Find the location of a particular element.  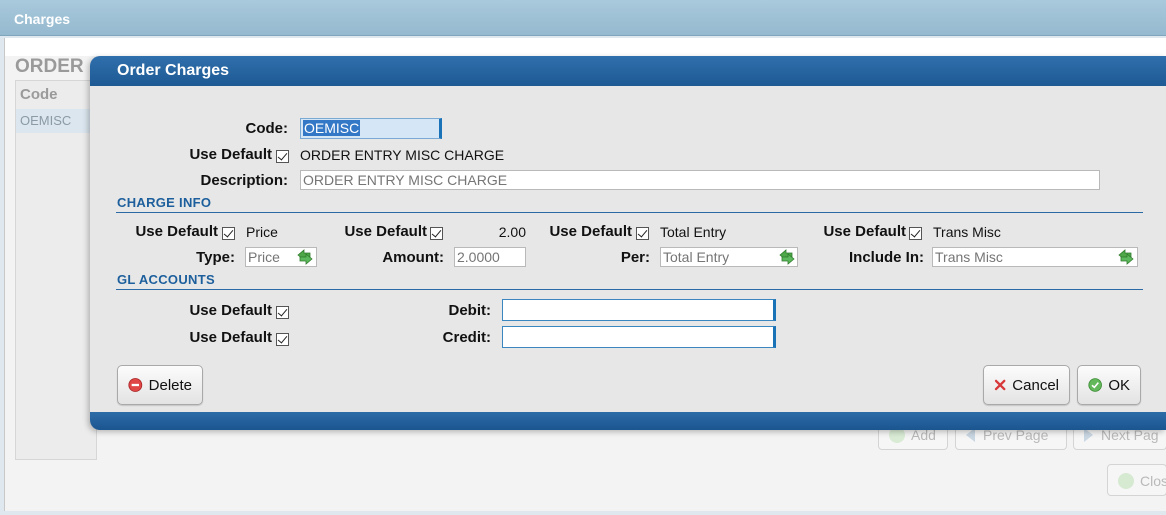

toolbar-strip is located at coordinates (585, 47).